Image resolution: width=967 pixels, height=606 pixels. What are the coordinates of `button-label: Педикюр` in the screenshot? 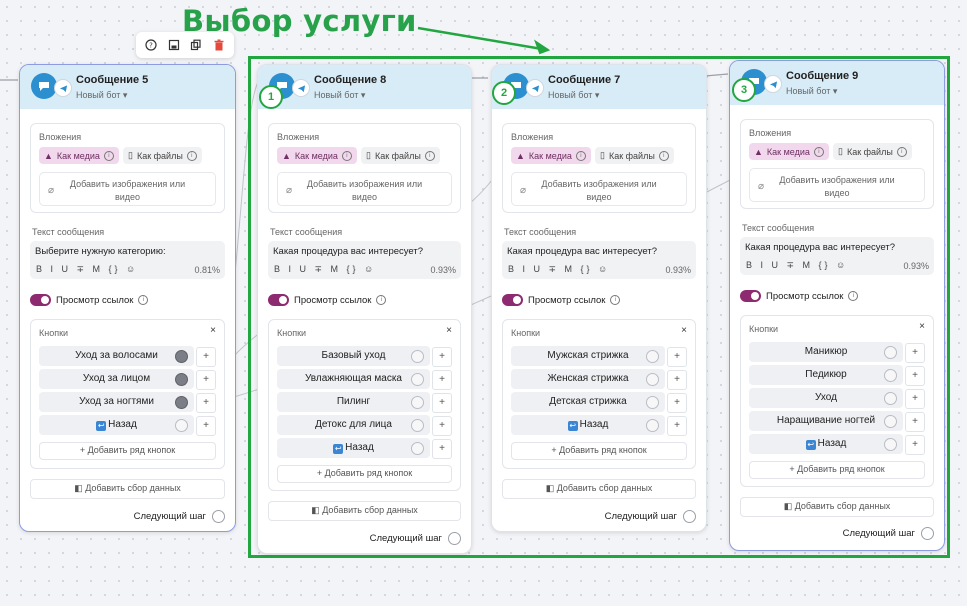 It's located at (826, 375).